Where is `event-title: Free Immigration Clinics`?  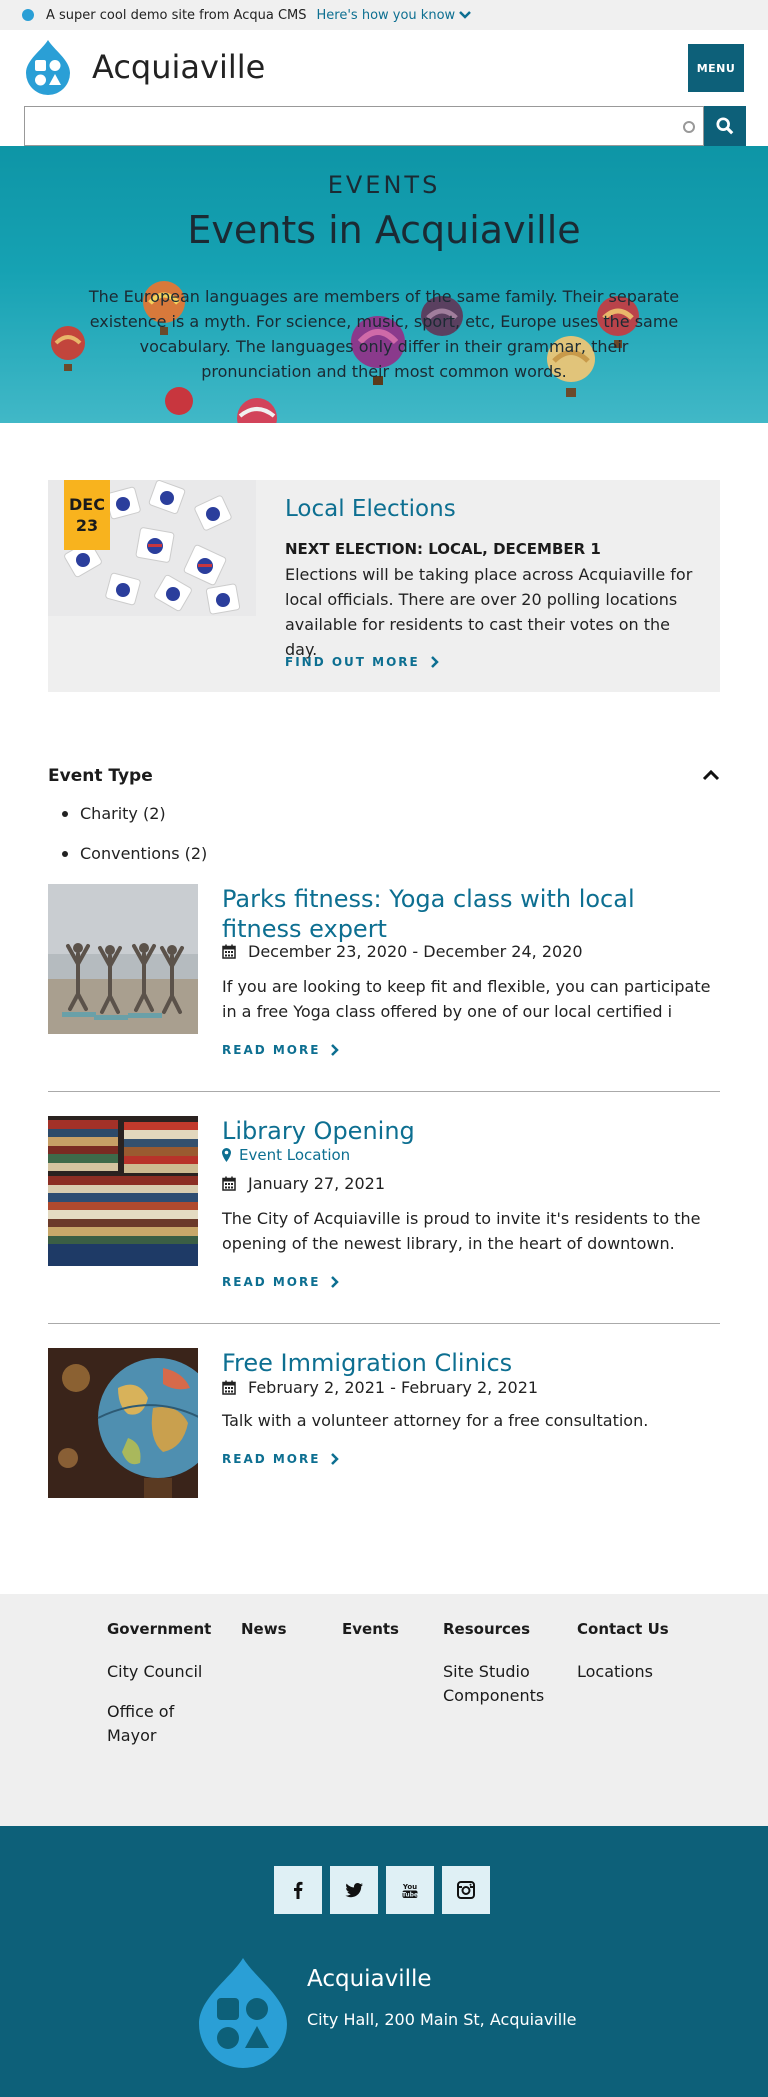
event-title: Free Immigration Clinics is located at coordinates (467, 1363).